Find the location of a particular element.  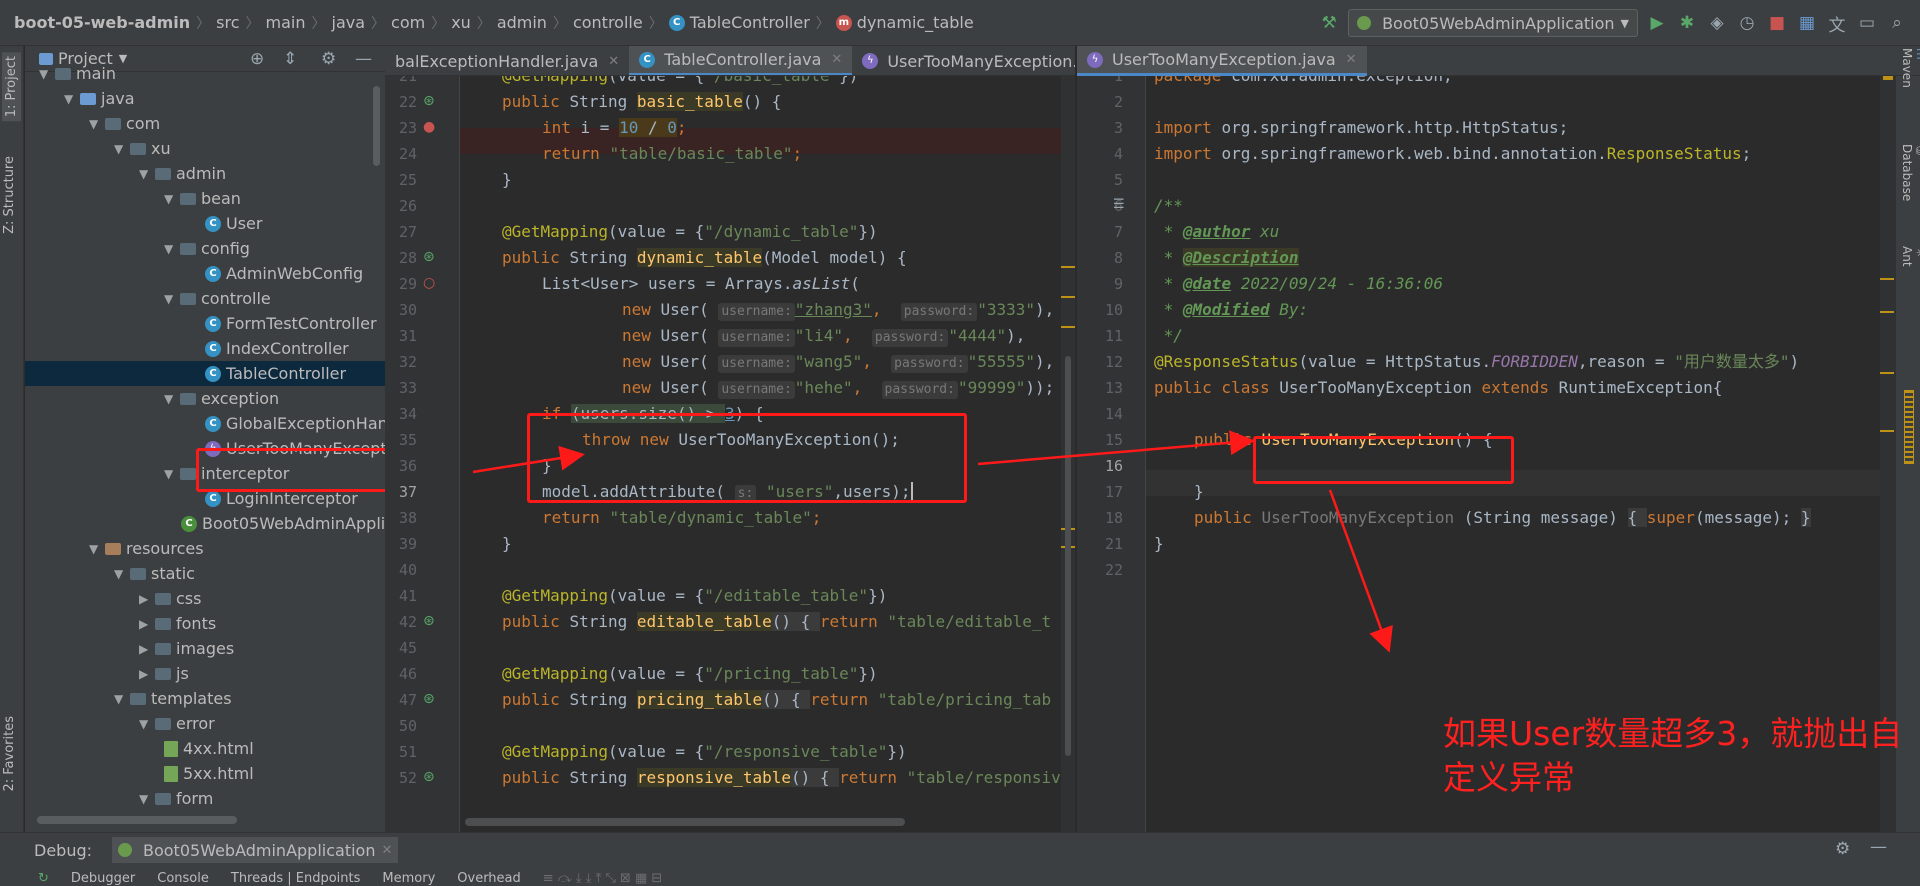

debug-label: Debug: is located at coordinates (63, 850).